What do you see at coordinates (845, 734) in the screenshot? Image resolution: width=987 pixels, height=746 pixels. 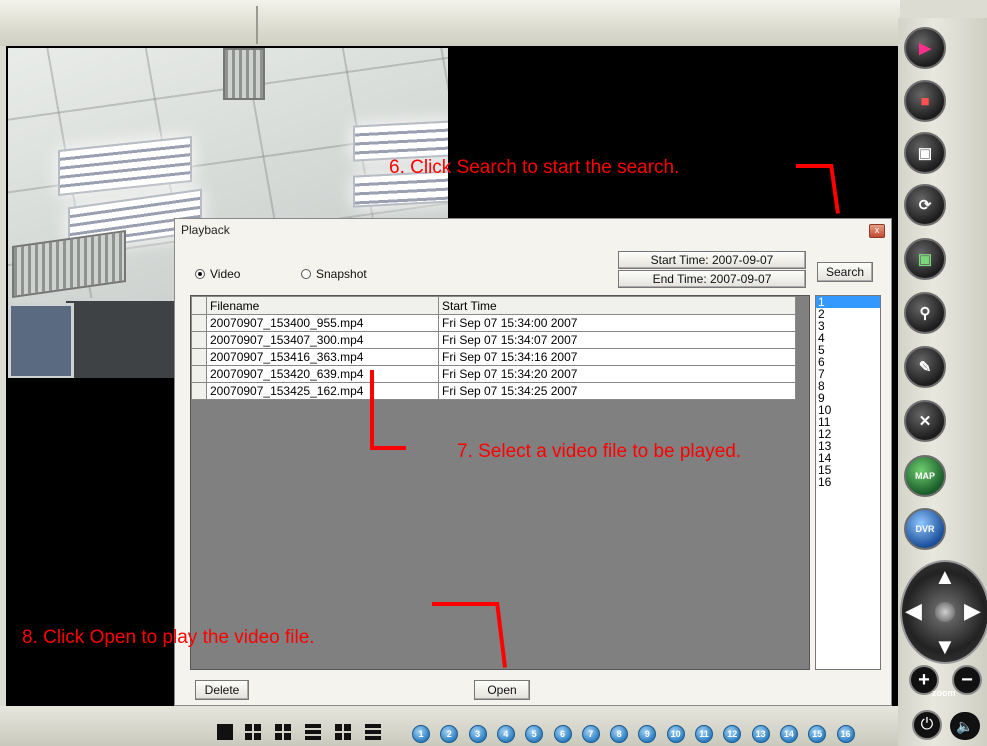 I see `channel-16-button: 16` at bounding box center [845, 734].